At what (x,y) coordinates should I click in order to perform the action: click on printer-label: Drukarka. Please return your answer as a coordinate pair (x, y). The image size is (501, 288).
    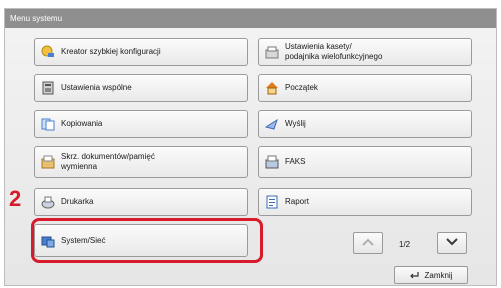
    Looking at the image, I should click on (77, 201).